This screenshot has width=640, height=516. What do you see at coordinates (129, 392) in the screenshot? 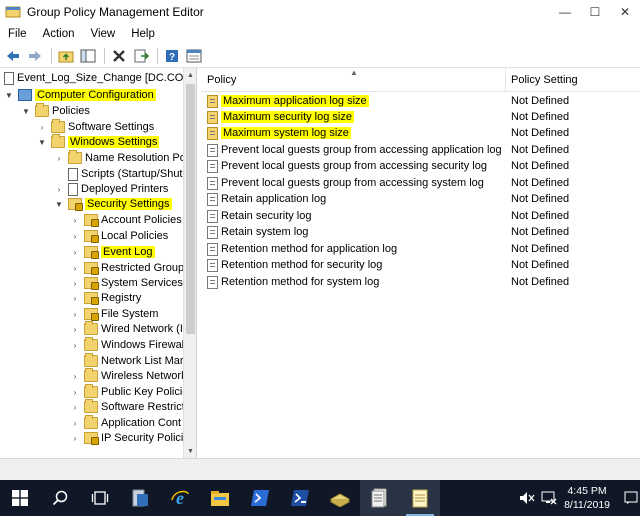
I see `tree-item-public-key-policies: › Public Key Policie` at bounding box center [129, 392].